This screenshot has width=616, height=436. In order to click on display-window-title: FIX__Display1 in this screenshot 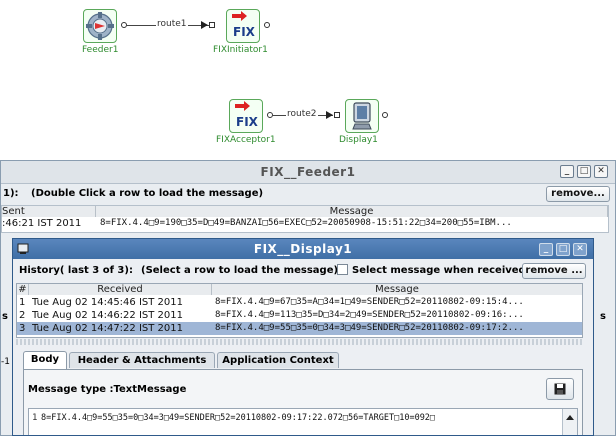, I will do `click(303, 249)`.